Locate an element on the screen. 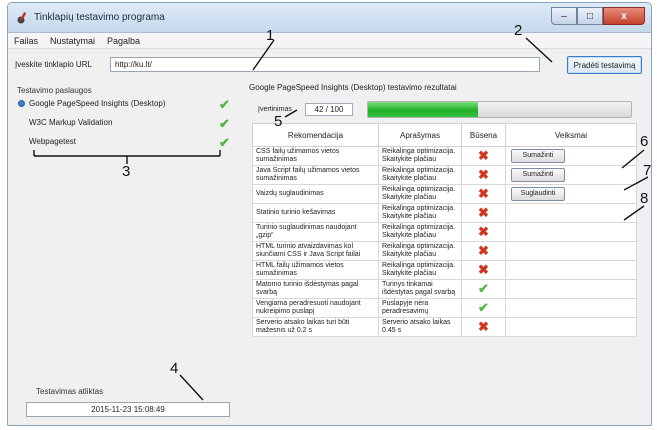  recommendation-cell: CSS failų užimamos vietos sumažinimas is located at coordinates (315, 156).